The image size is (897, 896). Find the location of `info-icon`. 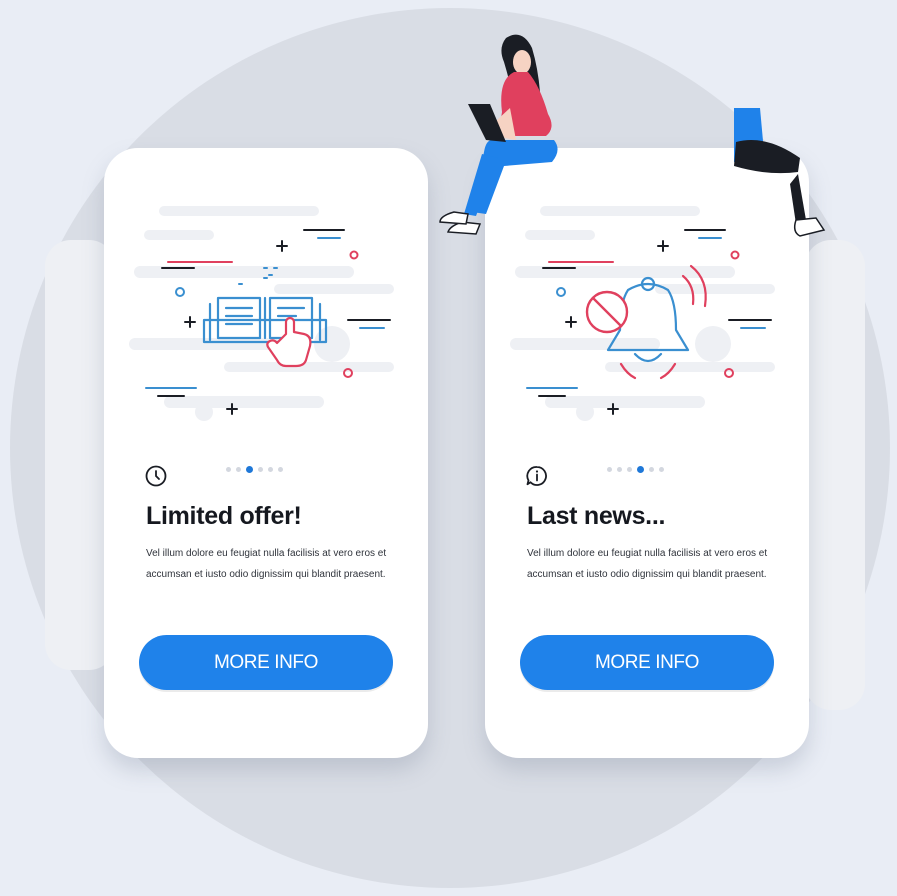

info-icon is located at coordinates (536, 476).